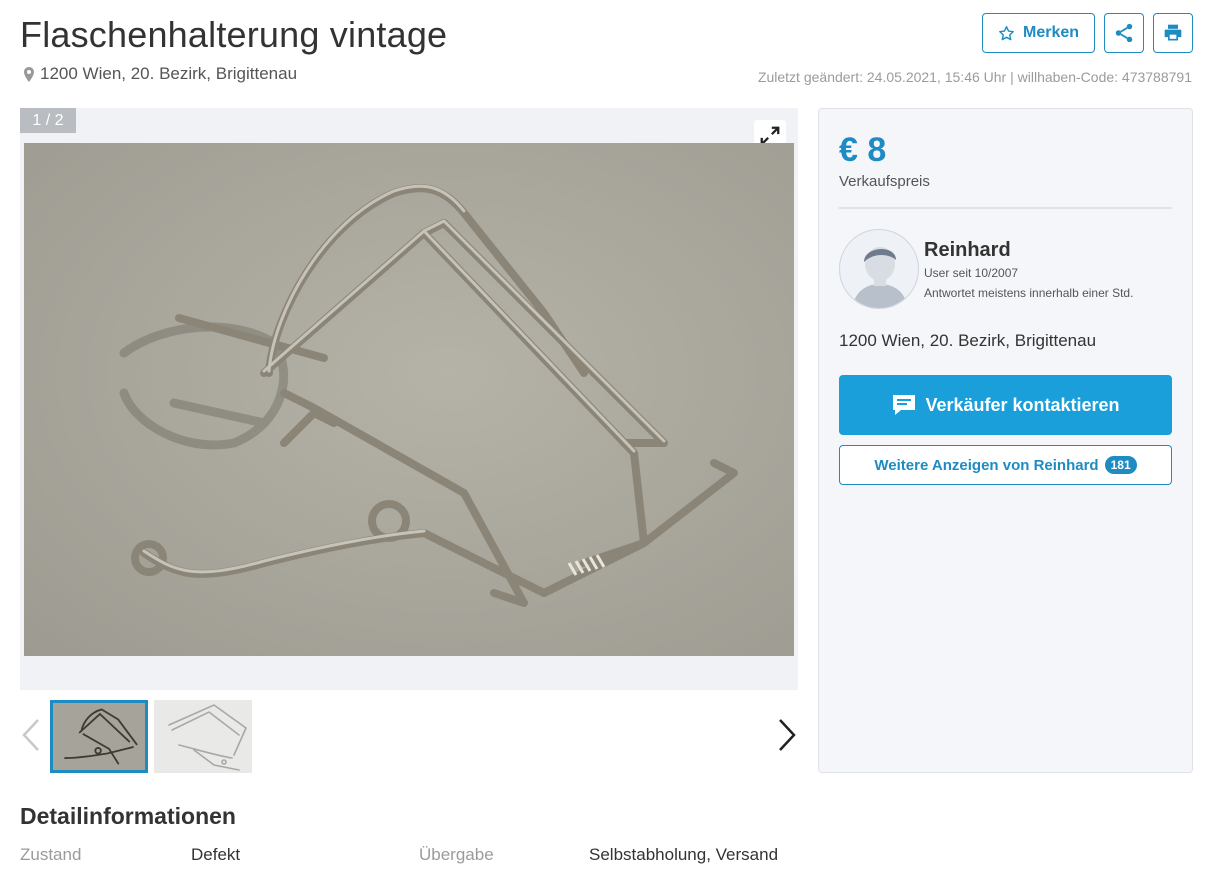  What do you see at coordinates (48, 120) in the screenshot?
I see `image-counter: 1 / 2` at bounding box center [48, 120].